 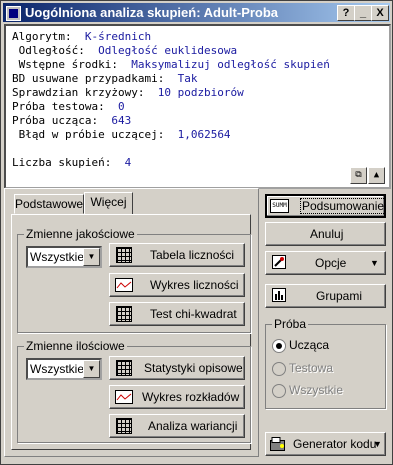 What do you see at coordinates (75, 346) in the screenshot?
I see `quantitative-group-title: Zmienne ilościowe` at bounding box center [75, 346].